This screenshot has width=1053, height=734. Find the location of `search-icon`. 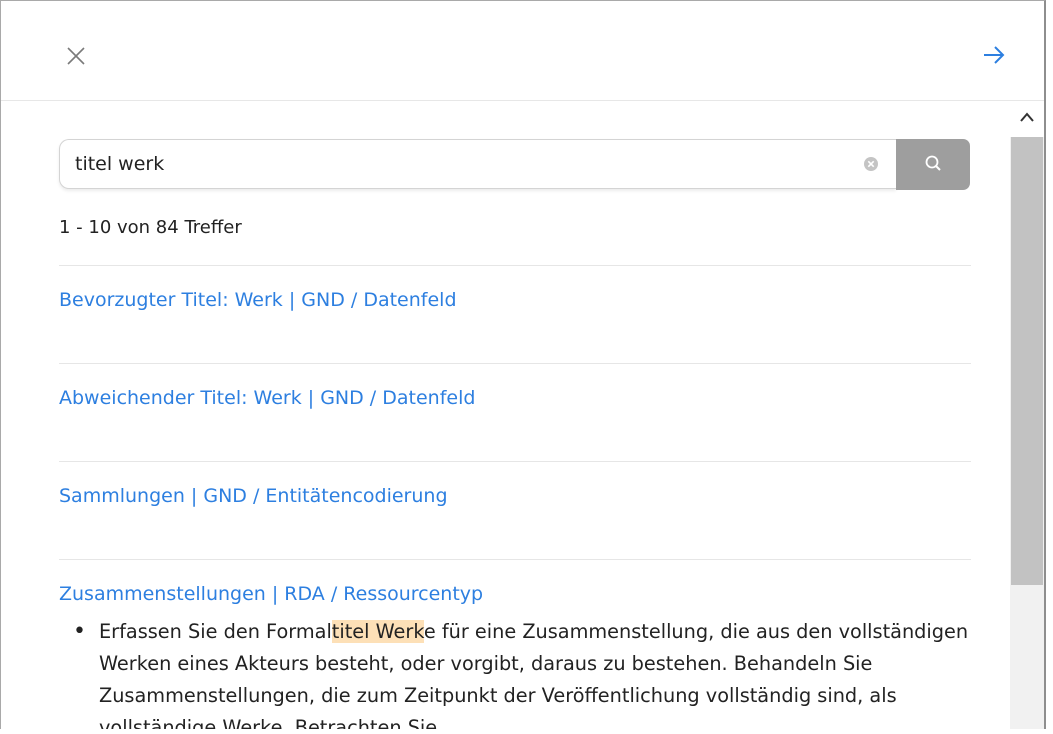

search-icon is located at coordinates (933, 163).